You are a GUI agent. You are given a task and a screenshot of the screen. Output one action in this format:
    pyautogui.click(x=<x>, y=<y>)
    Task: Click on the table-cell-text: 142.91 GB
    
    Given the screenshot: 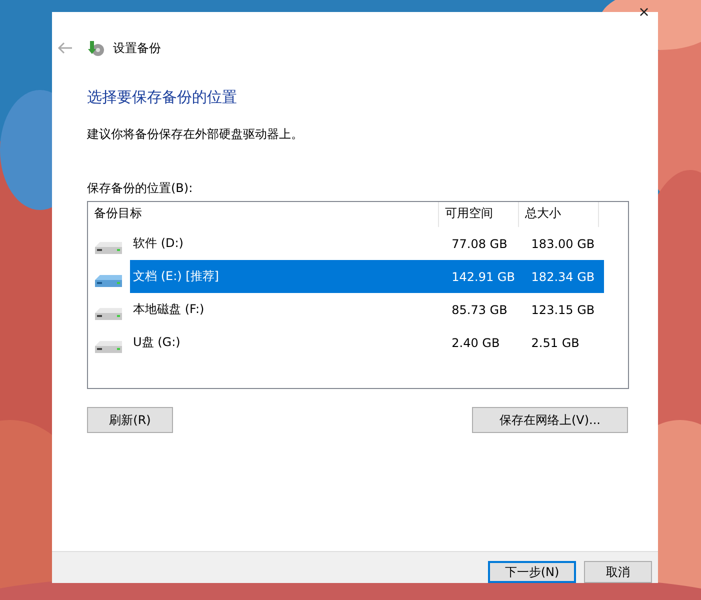 What is the action you would take?
    pyautogui.click(x=483, y=277)
    